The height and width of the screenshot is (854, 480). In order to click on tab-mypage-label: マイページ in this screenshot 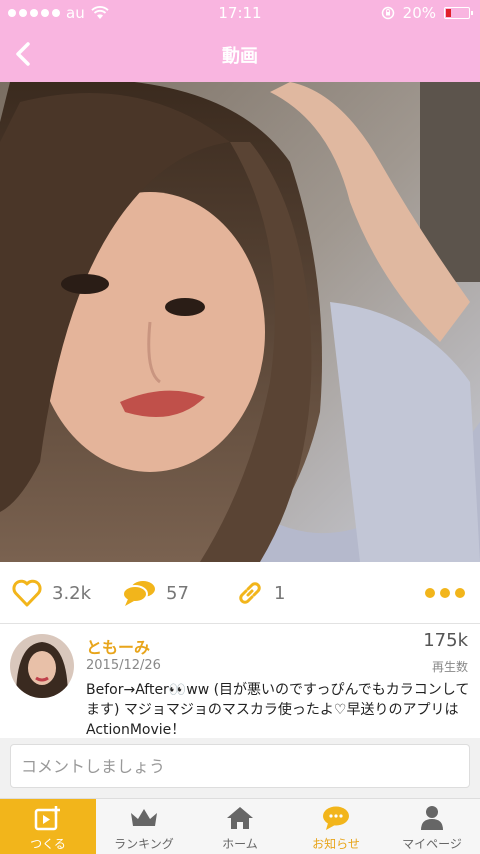, I will do `click(432, 844)`.